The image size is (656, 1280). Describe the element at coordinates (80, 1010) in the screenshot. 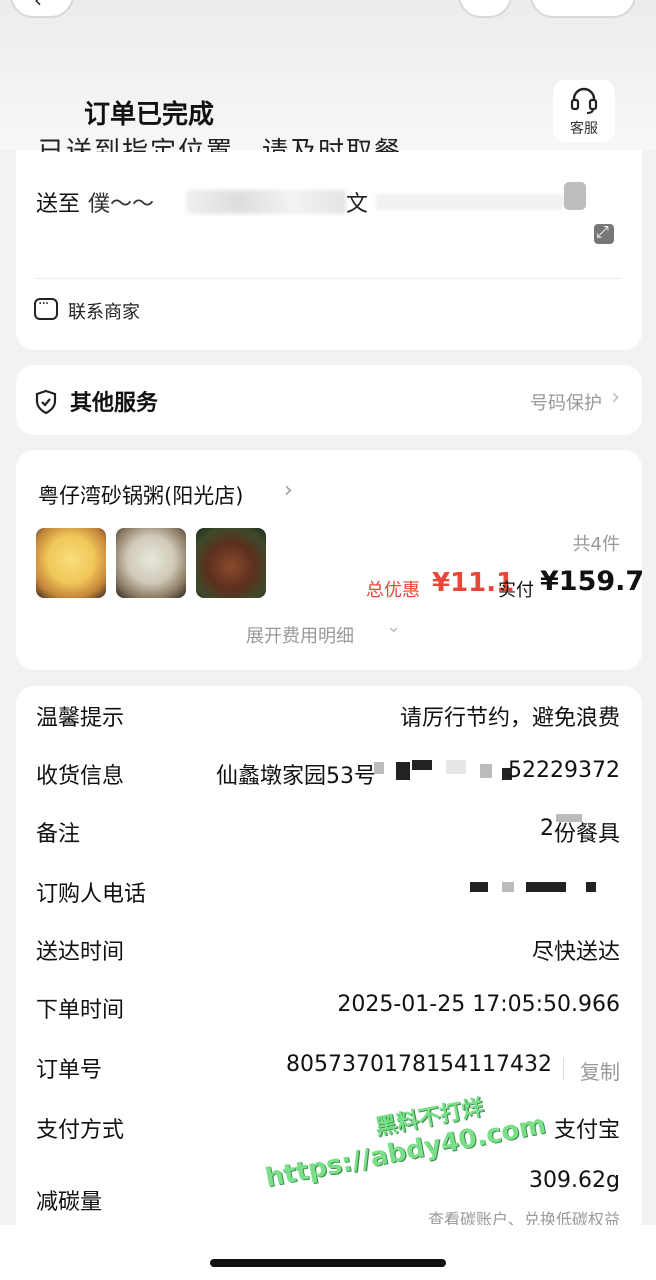

I see `order-time-label: 下单时间` at that location.